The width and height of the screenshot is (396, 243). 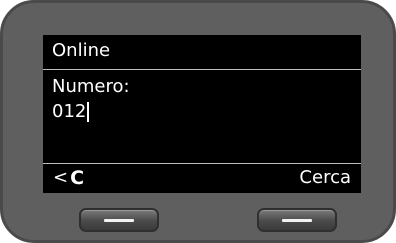 I want to click on right-hardware-softkey, so click(x=297, y=220).